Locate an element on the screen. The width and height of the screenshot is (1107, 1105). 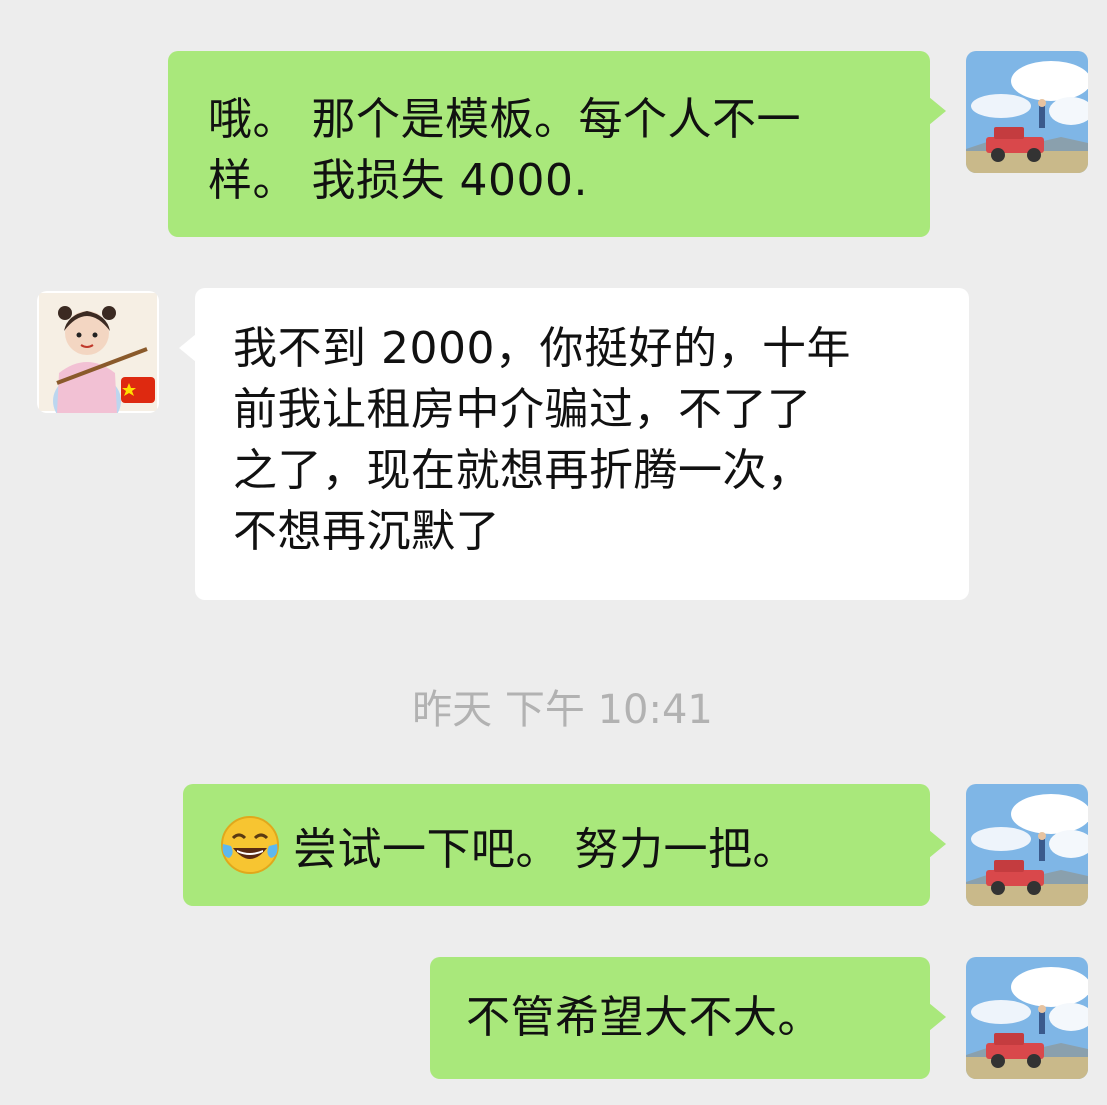
message-text-line: 前我让租房中介骗过，不了了 is located at coordinates (522, 409).